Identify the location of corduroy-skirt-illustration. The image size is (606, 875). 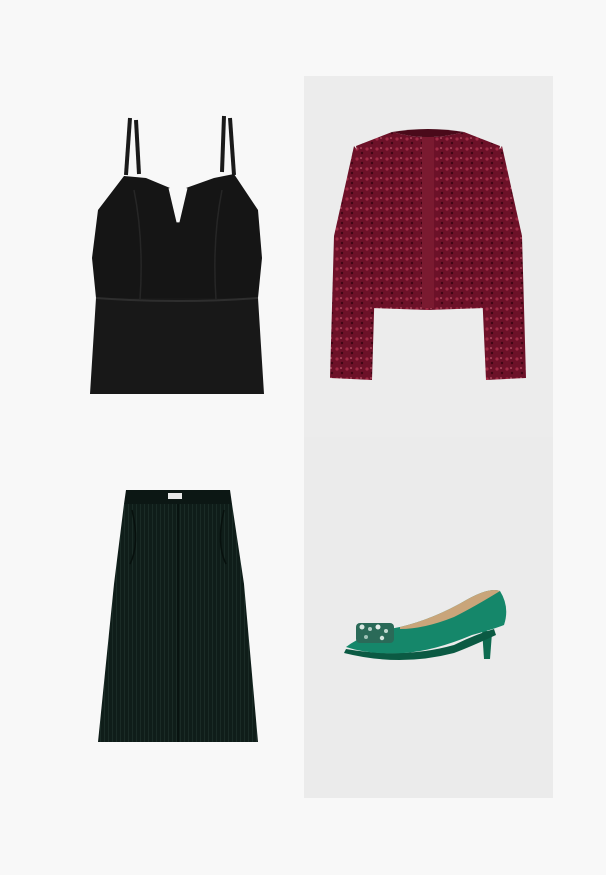
(178, 616).